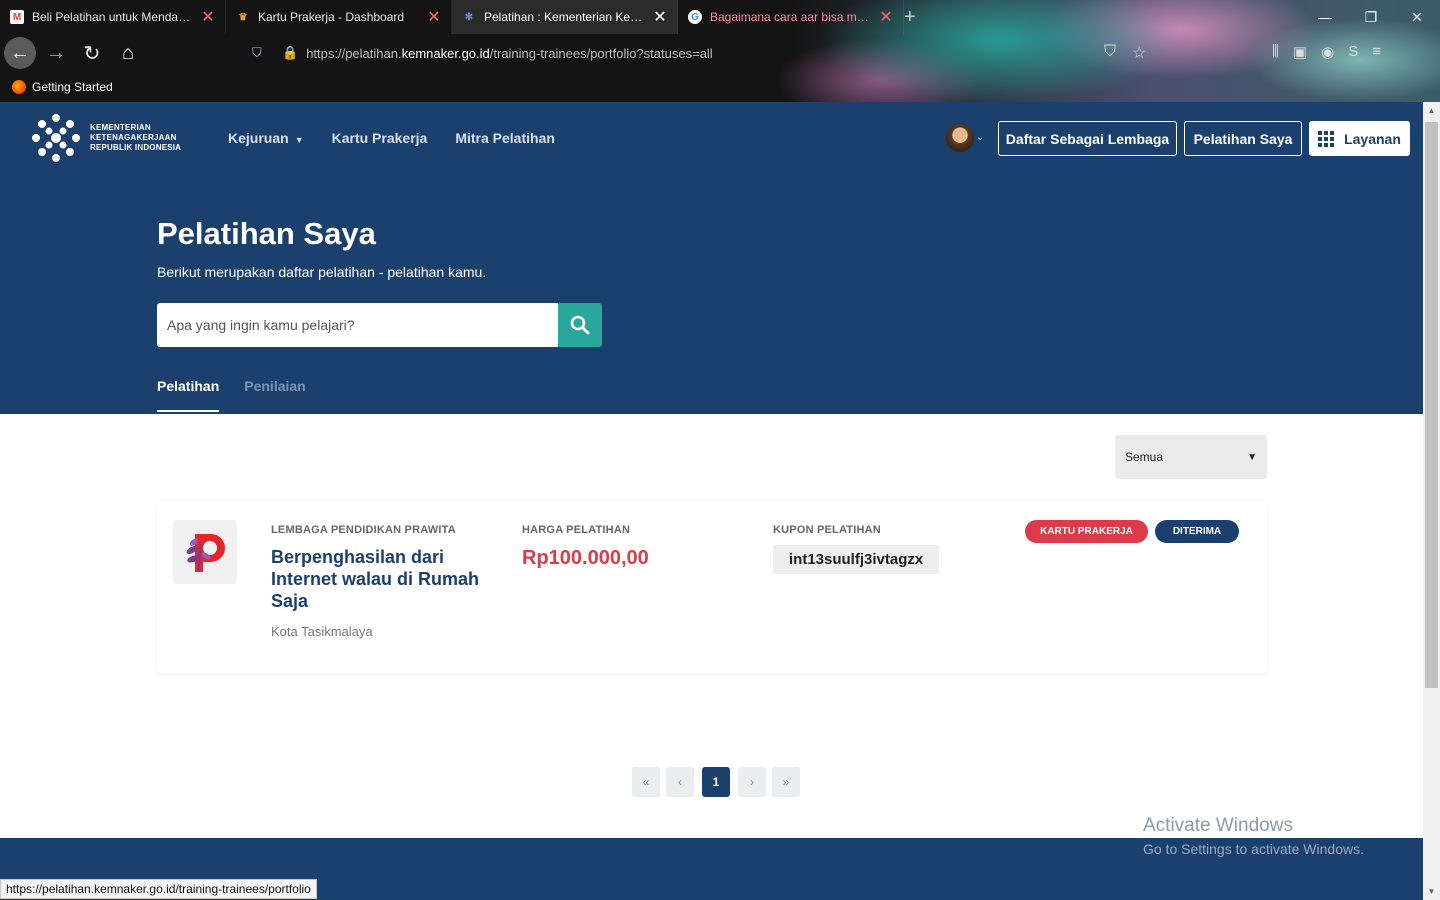 Image resolution: width=1440 pixels, height=900 pixels. What do you see at coordinates (1417, 17) in the screenshot?
I see `window-close-icon: ✕` at bounding box center [1417, 17].